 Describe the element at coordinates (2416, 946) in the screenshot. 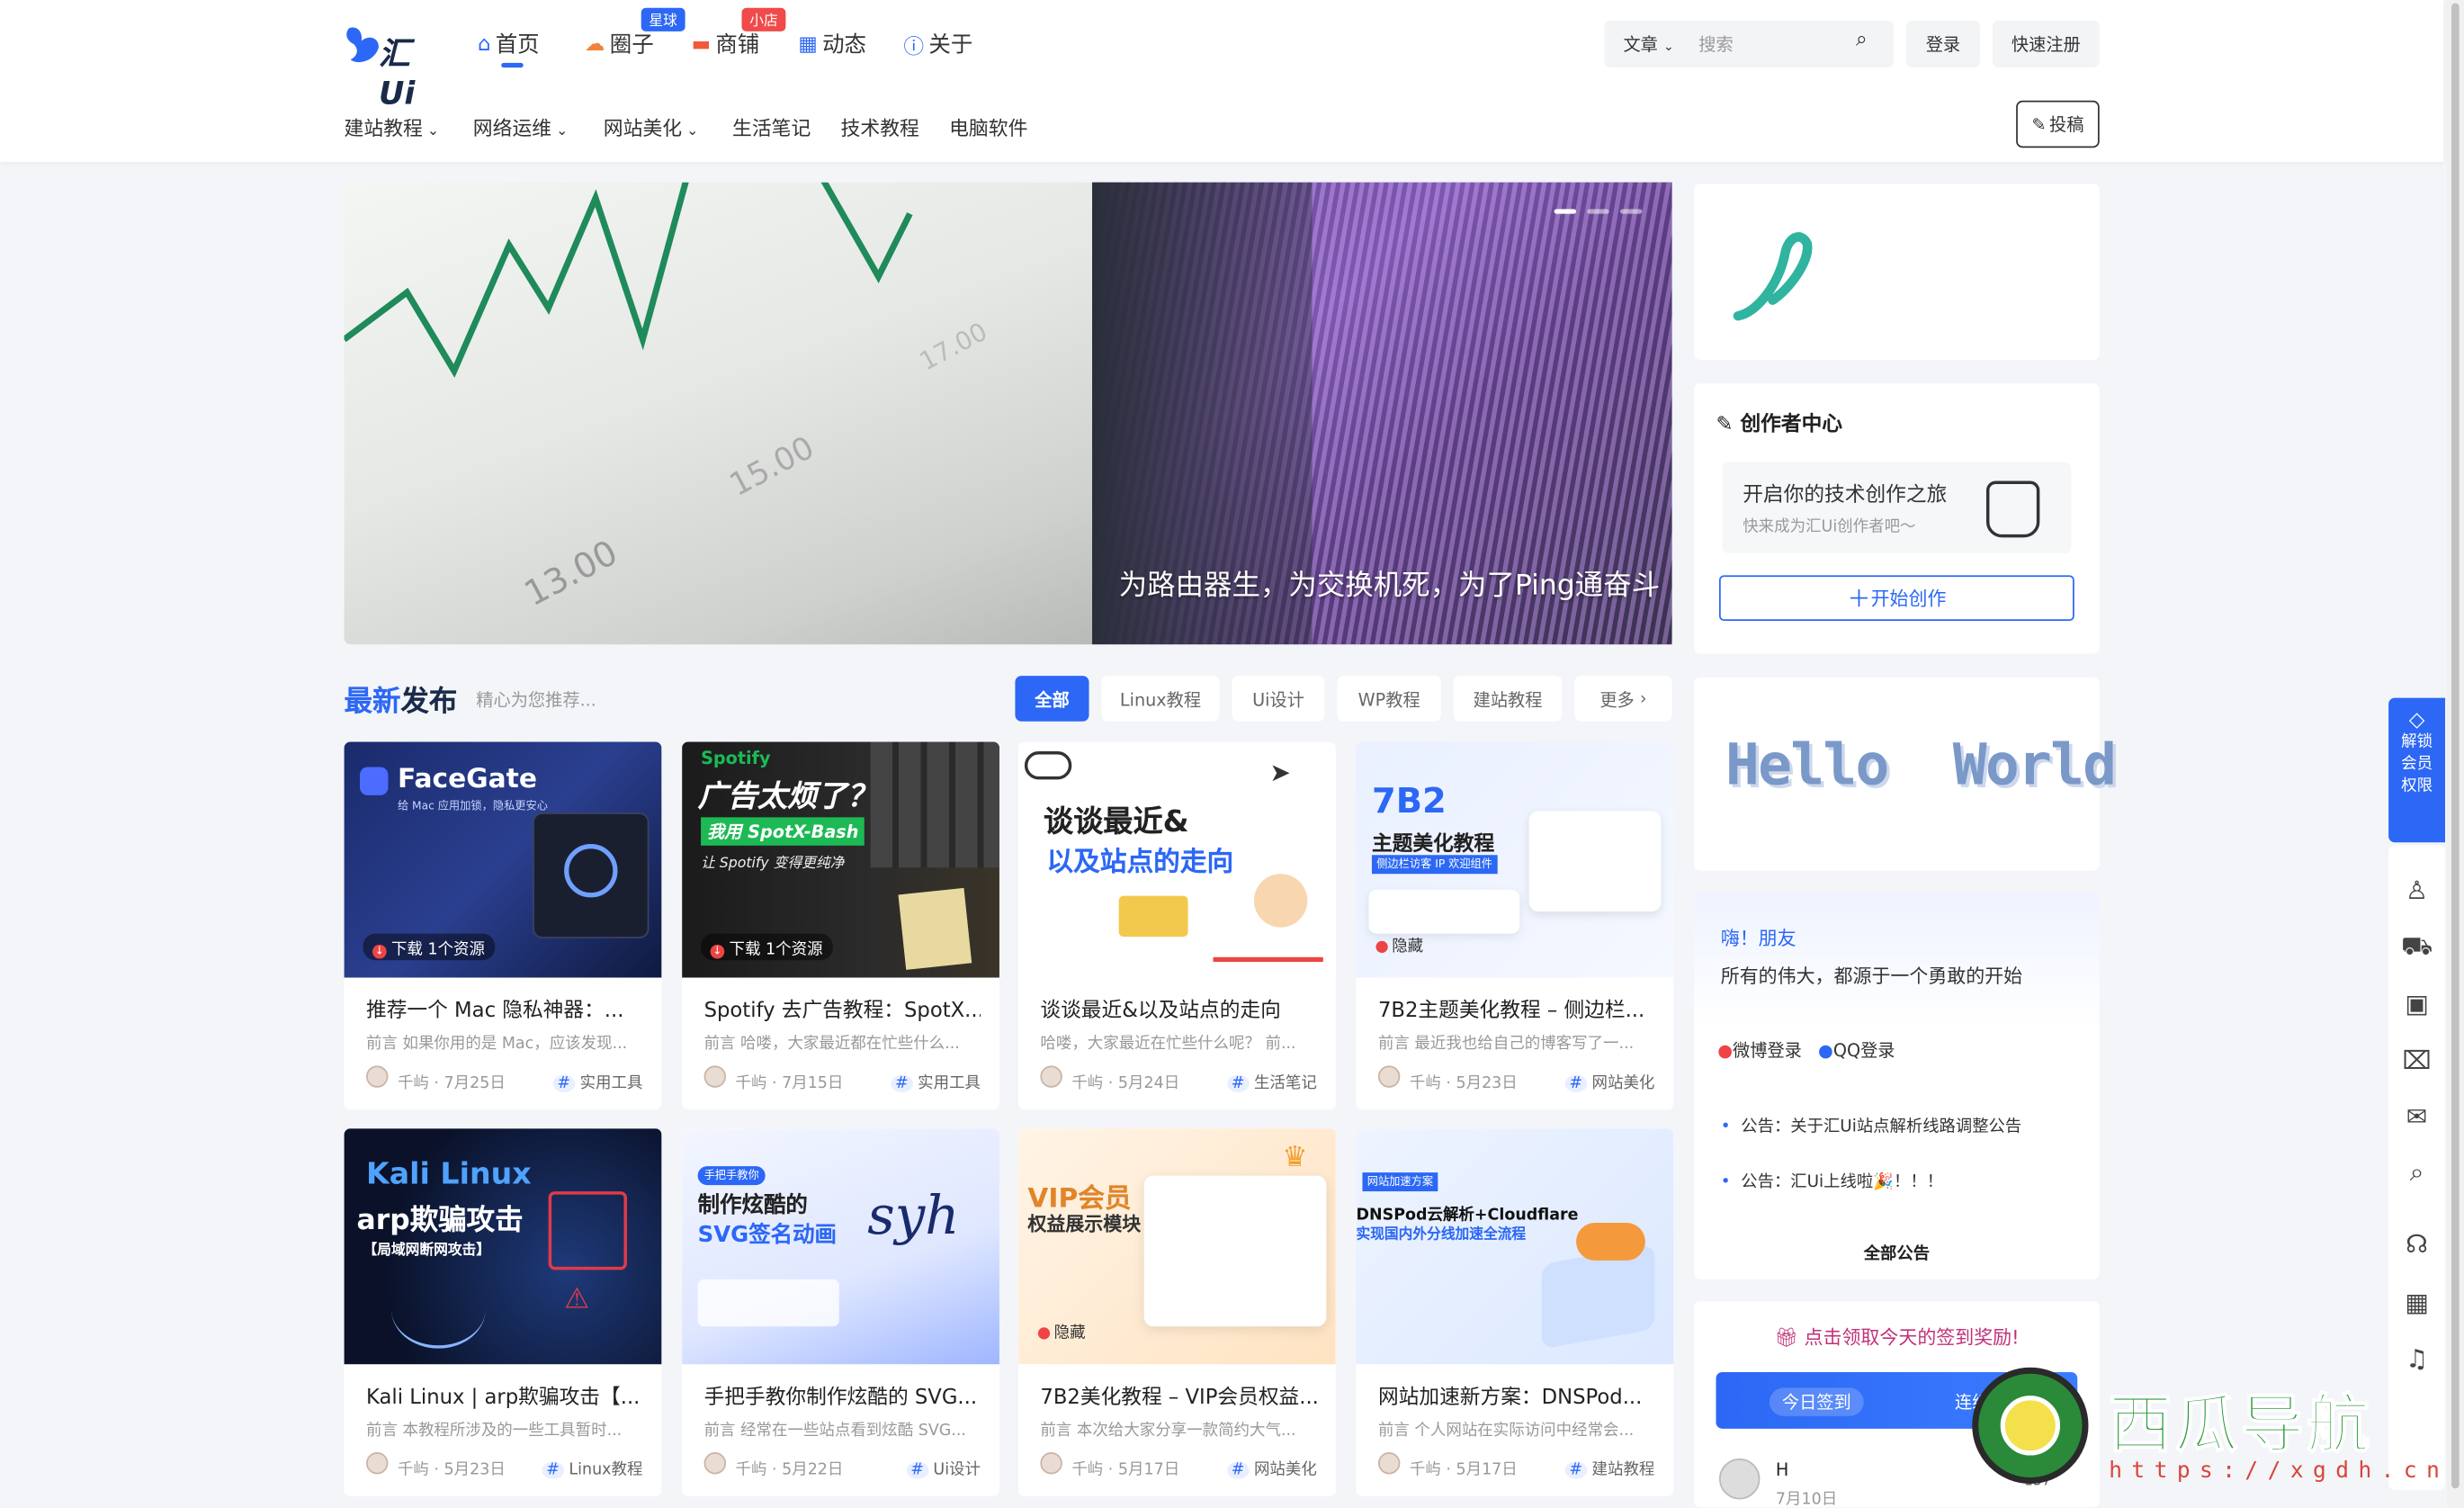

I see `cart-icon: ⛟` at that location.